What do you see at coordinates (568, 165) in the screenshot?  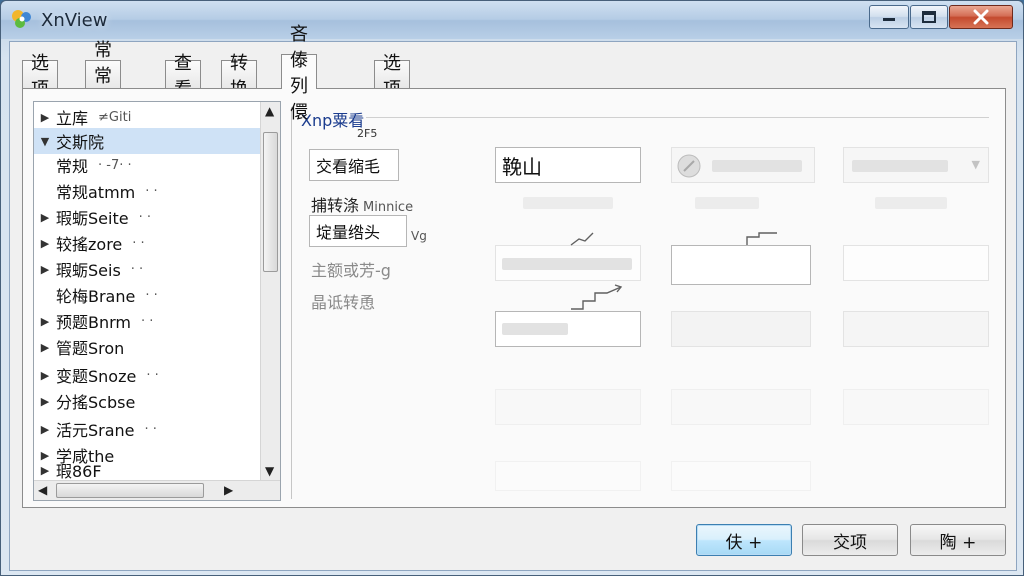 I see `name-field: 鞔山` at bounding box center [568, 165].